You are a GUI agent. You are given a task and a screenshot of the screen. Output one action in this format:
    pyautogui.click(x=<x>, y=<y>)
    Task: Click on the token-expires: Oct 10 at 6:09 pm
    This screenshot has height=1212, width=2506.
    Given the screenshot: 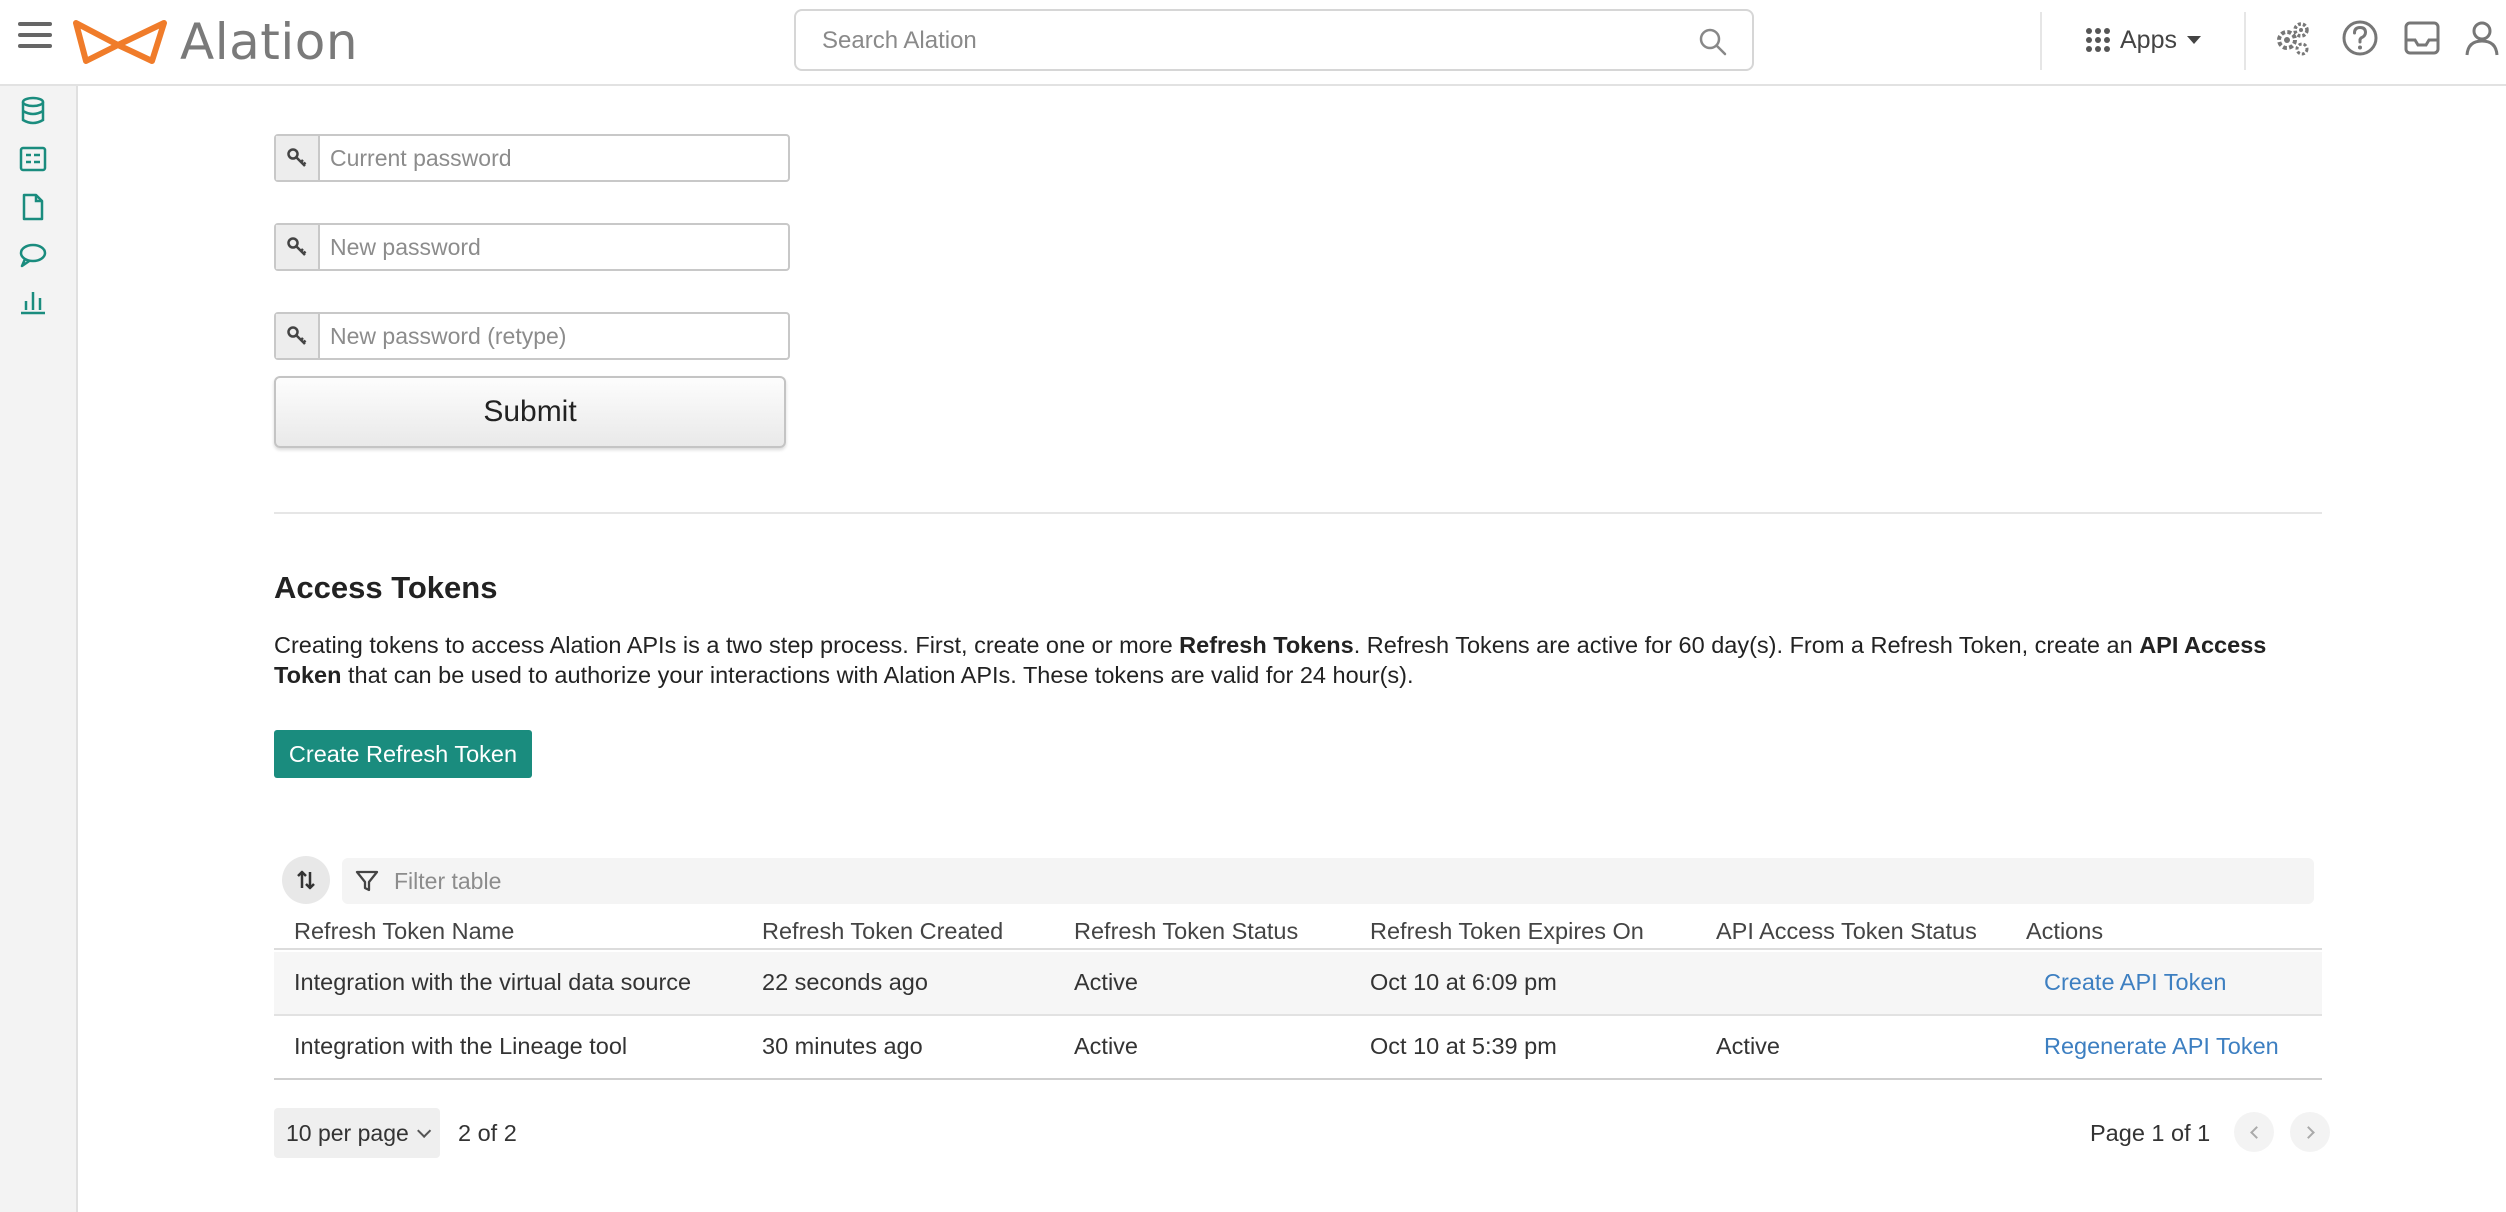 What is the action you would take?
    pyautogui.click(x=1463, y=982)
    